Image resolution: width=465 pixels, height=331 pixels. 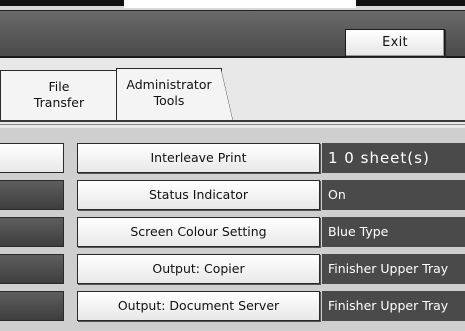 What do you see at coordinates (59, 102) in the screenshot?
I see `tab-file-transfer-label-line2: Transfer` at bounding box center [59, 102].